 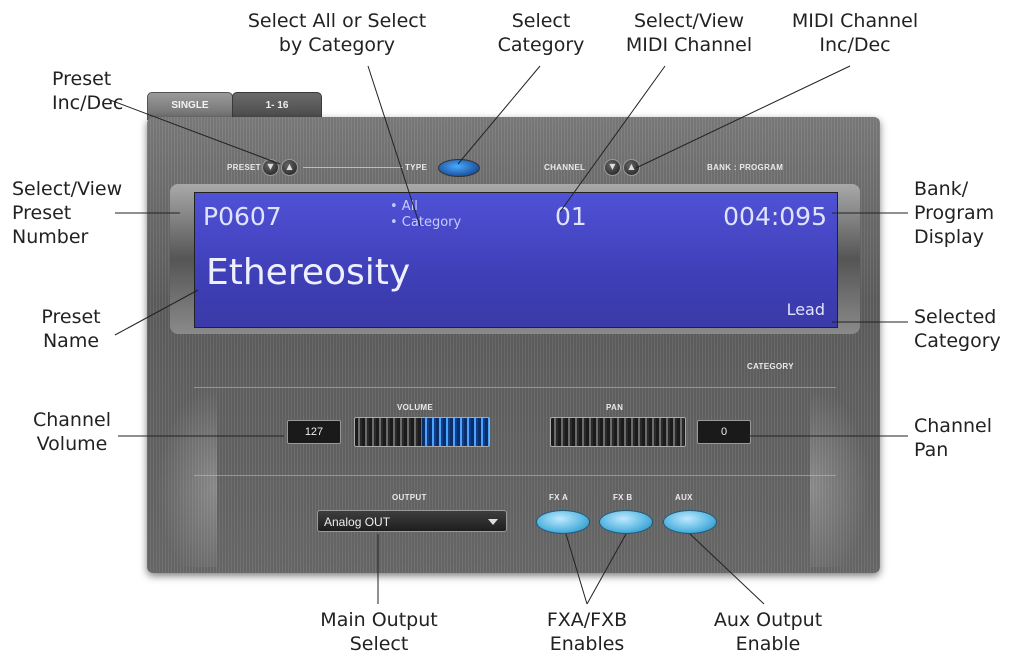 What do you see at coordinates (493, 522) in the screenshot?
I see `chevron-down-icon` at bounding box center [493, 522].